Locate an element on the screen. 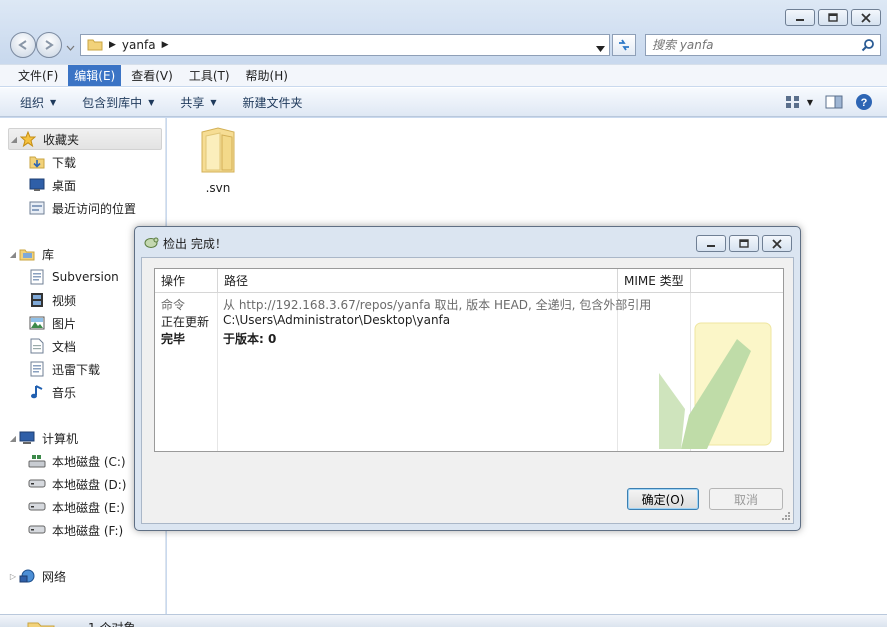  nav-label: 本地磁盘 (C:) is located at coordinates (89, 461).